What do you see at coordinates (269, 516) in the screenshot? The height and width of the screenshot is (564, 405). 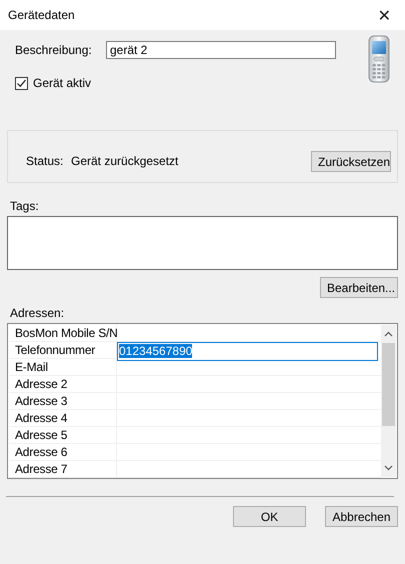 I see `ok-button: OK` at bounding box center [269, 516].